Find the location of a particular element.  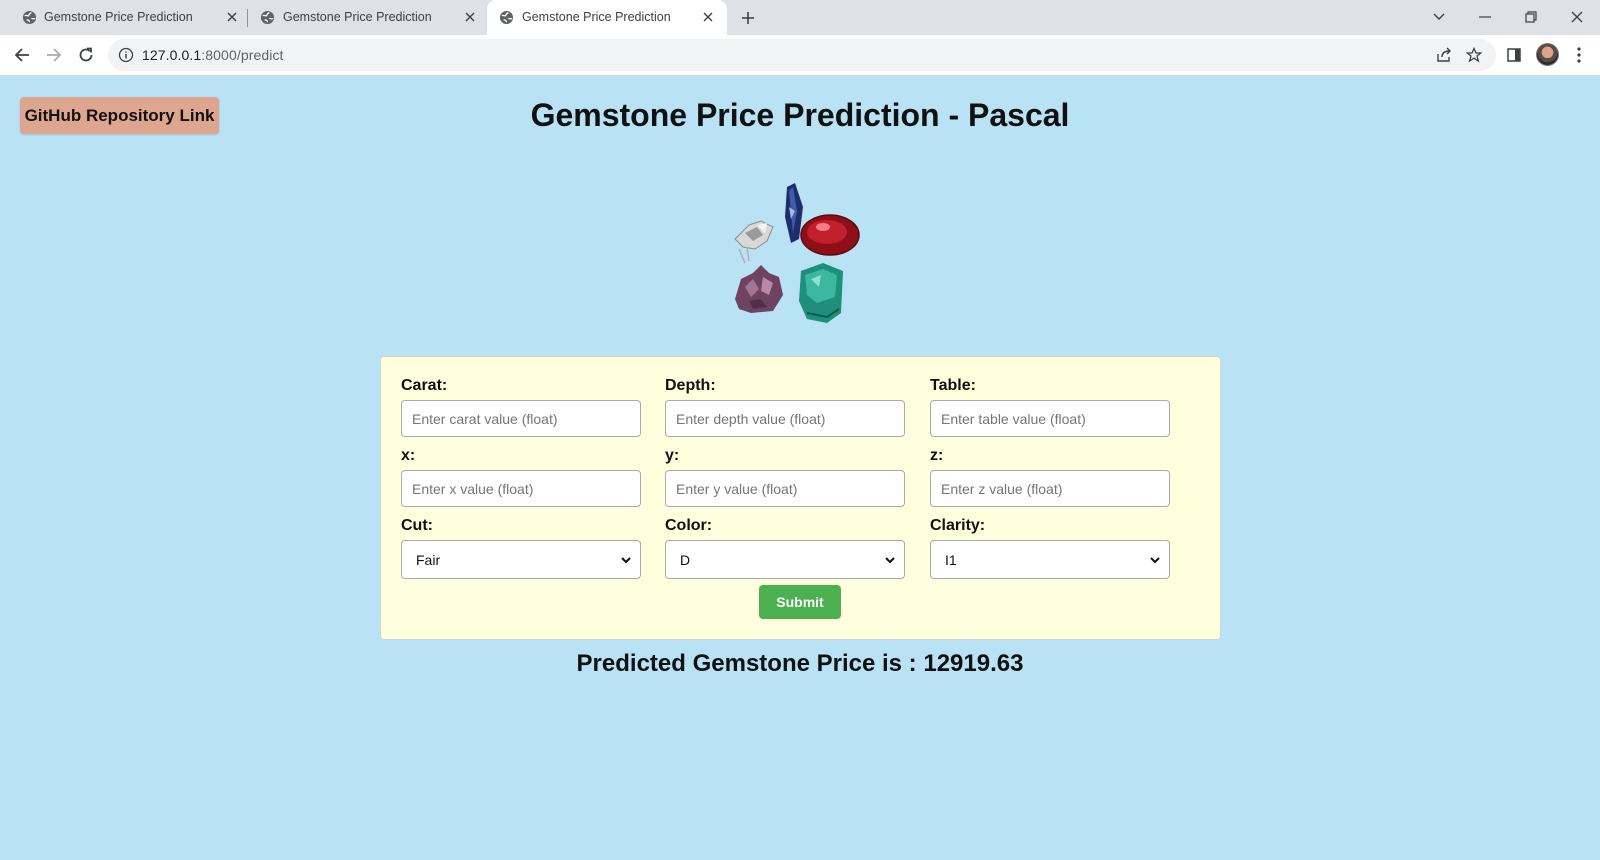

color-select-value: D is located at coordinates (685, 559).